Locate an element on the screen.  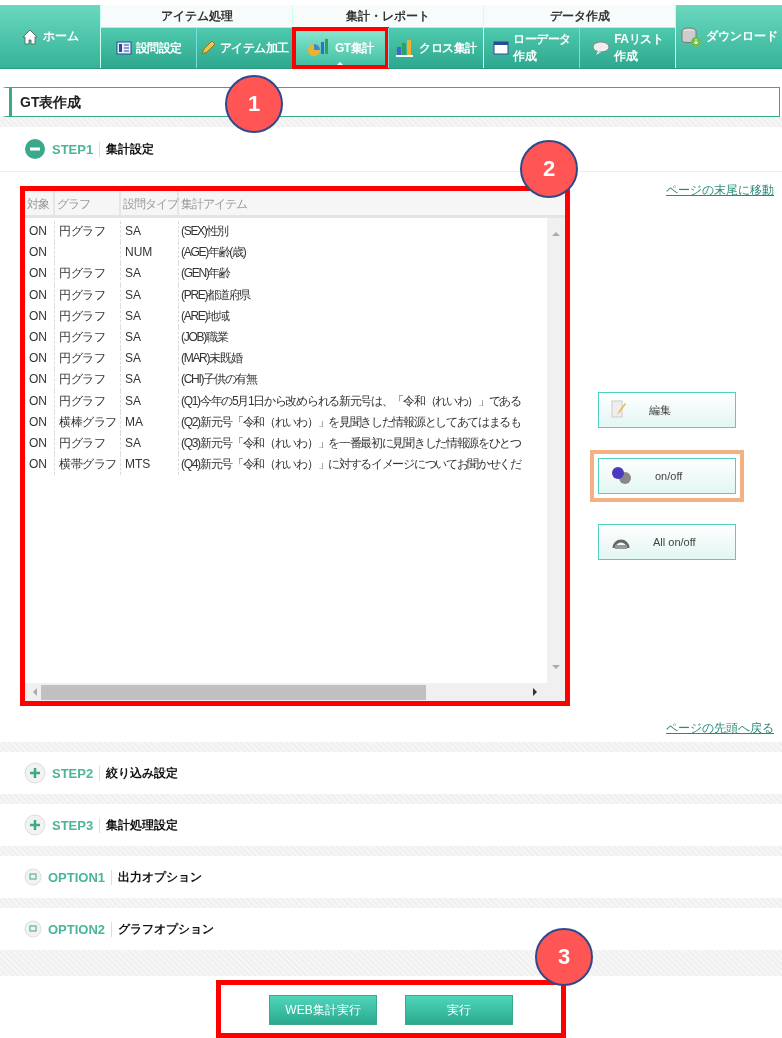
section-header: OPTION2 グラフオプション is located at coordinates (119, 929).